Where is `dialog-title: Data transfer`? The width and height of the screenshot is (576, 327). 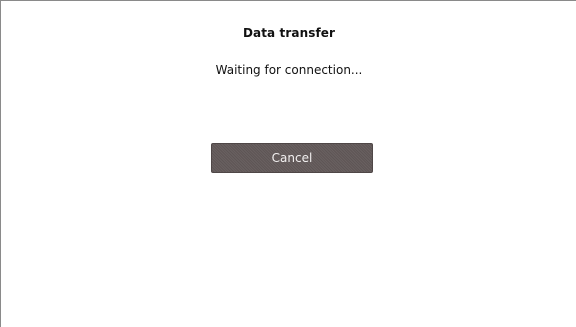 dialog-title: Data transfer is located at coordinates (289, 33).